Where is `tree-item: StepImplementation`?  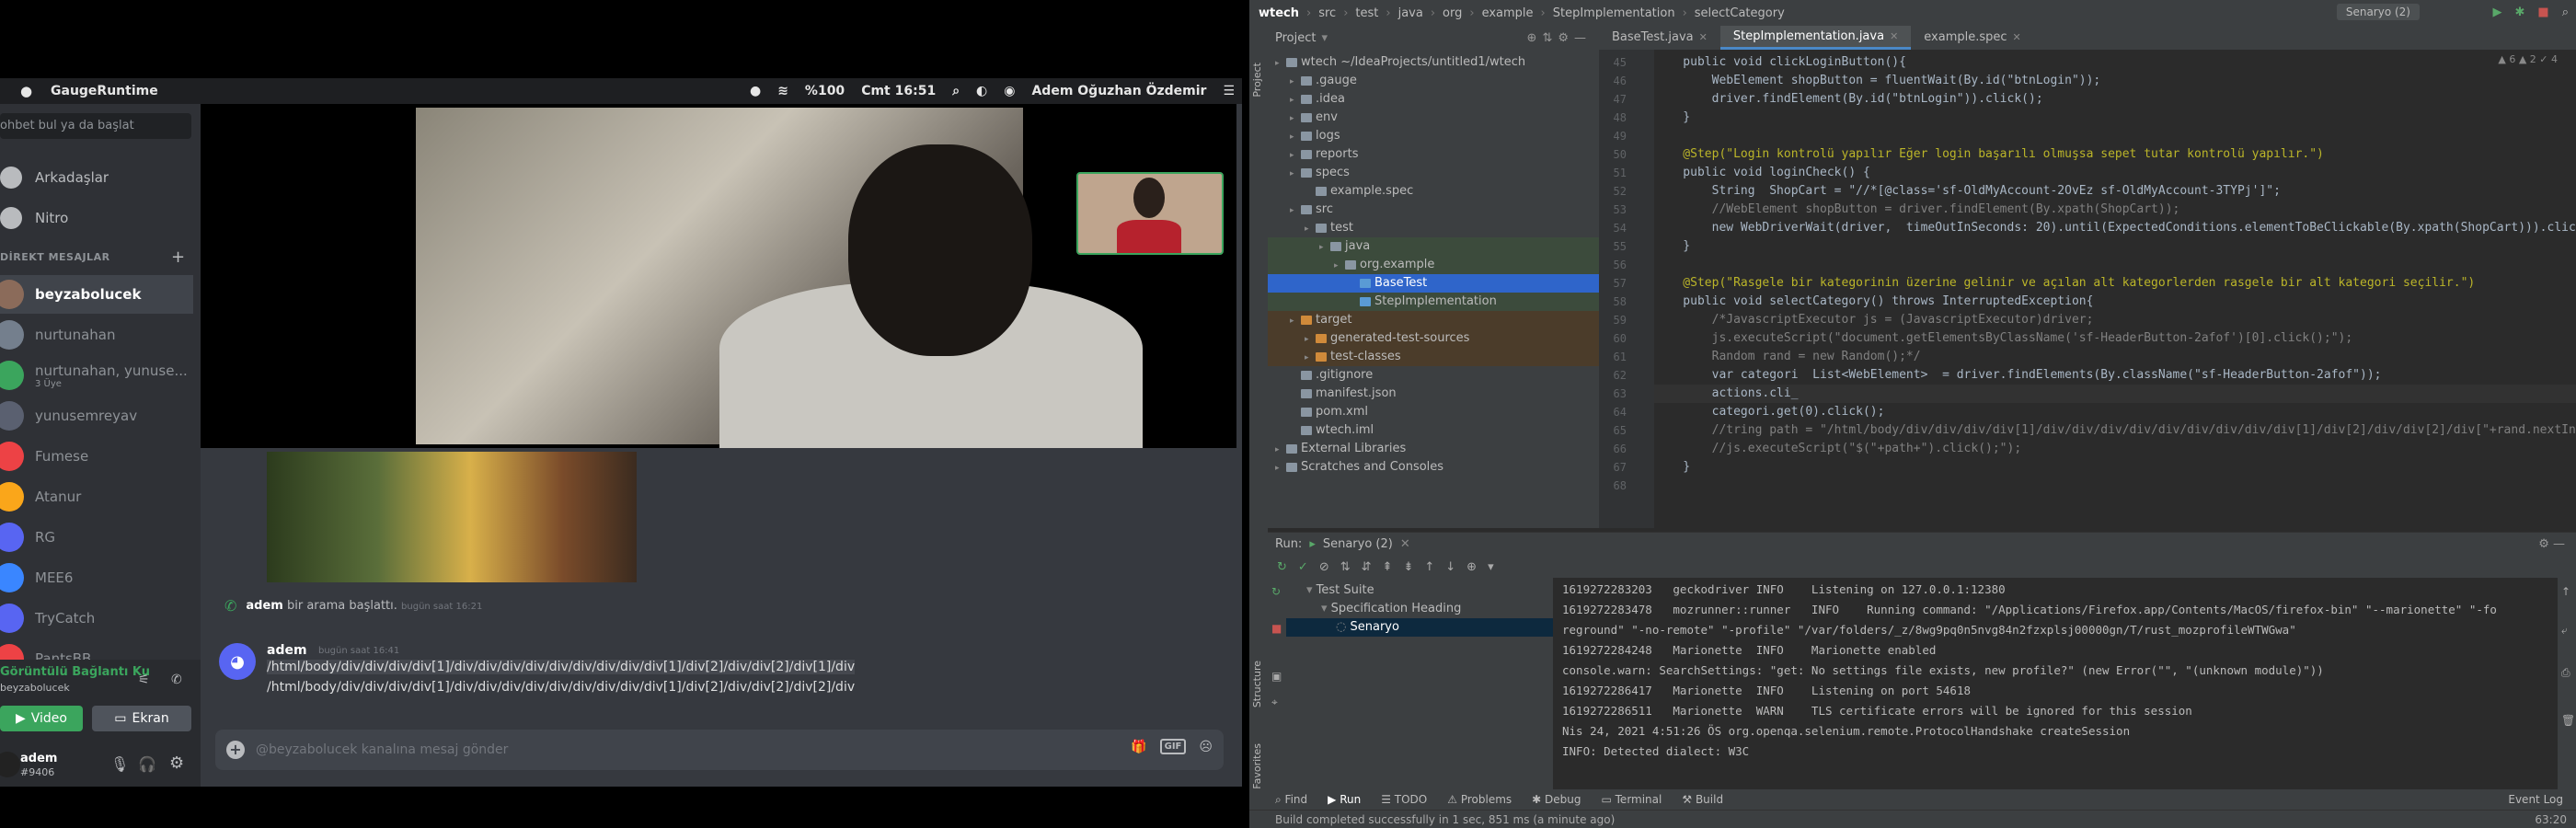 tree-item: StepImplementation is located at coordinates (1433, 302).